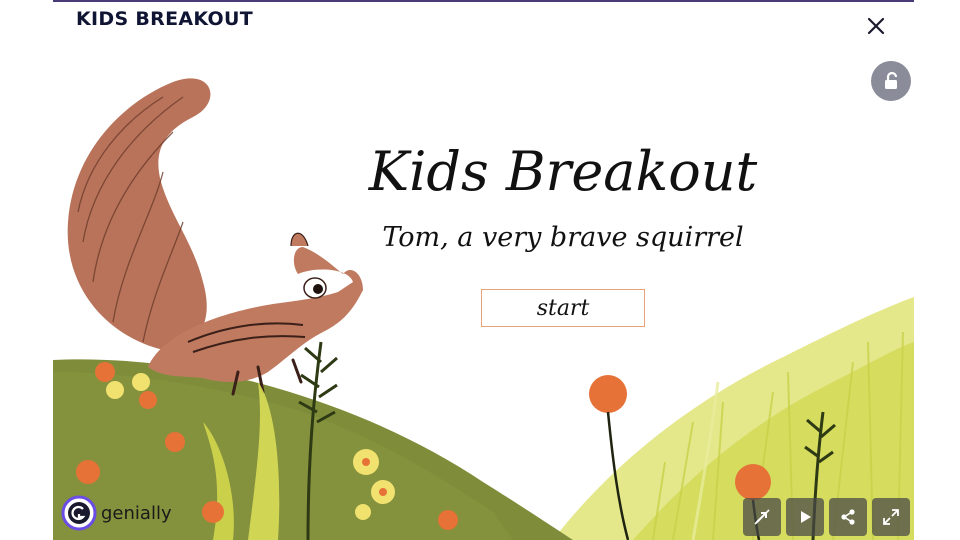 Image resolution: width=960 pixels, height=540 pixels. I want to click on presentation-title: Kids Breakout, so click(563, 171).